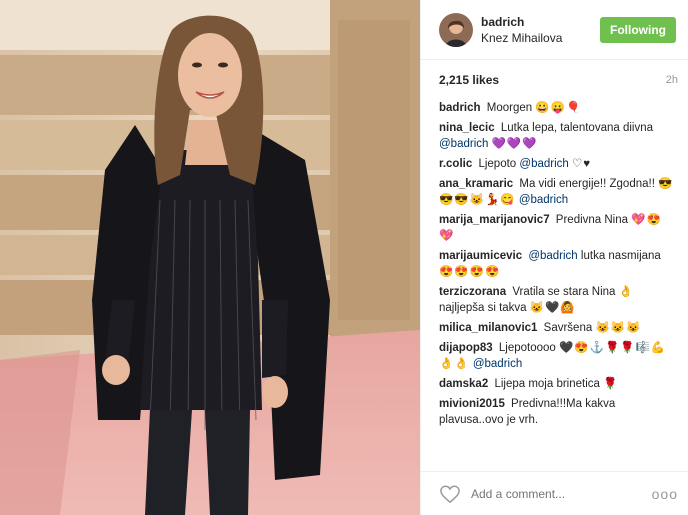 The image size is (688, 515). I want to click on avatar, so click(456, 29).